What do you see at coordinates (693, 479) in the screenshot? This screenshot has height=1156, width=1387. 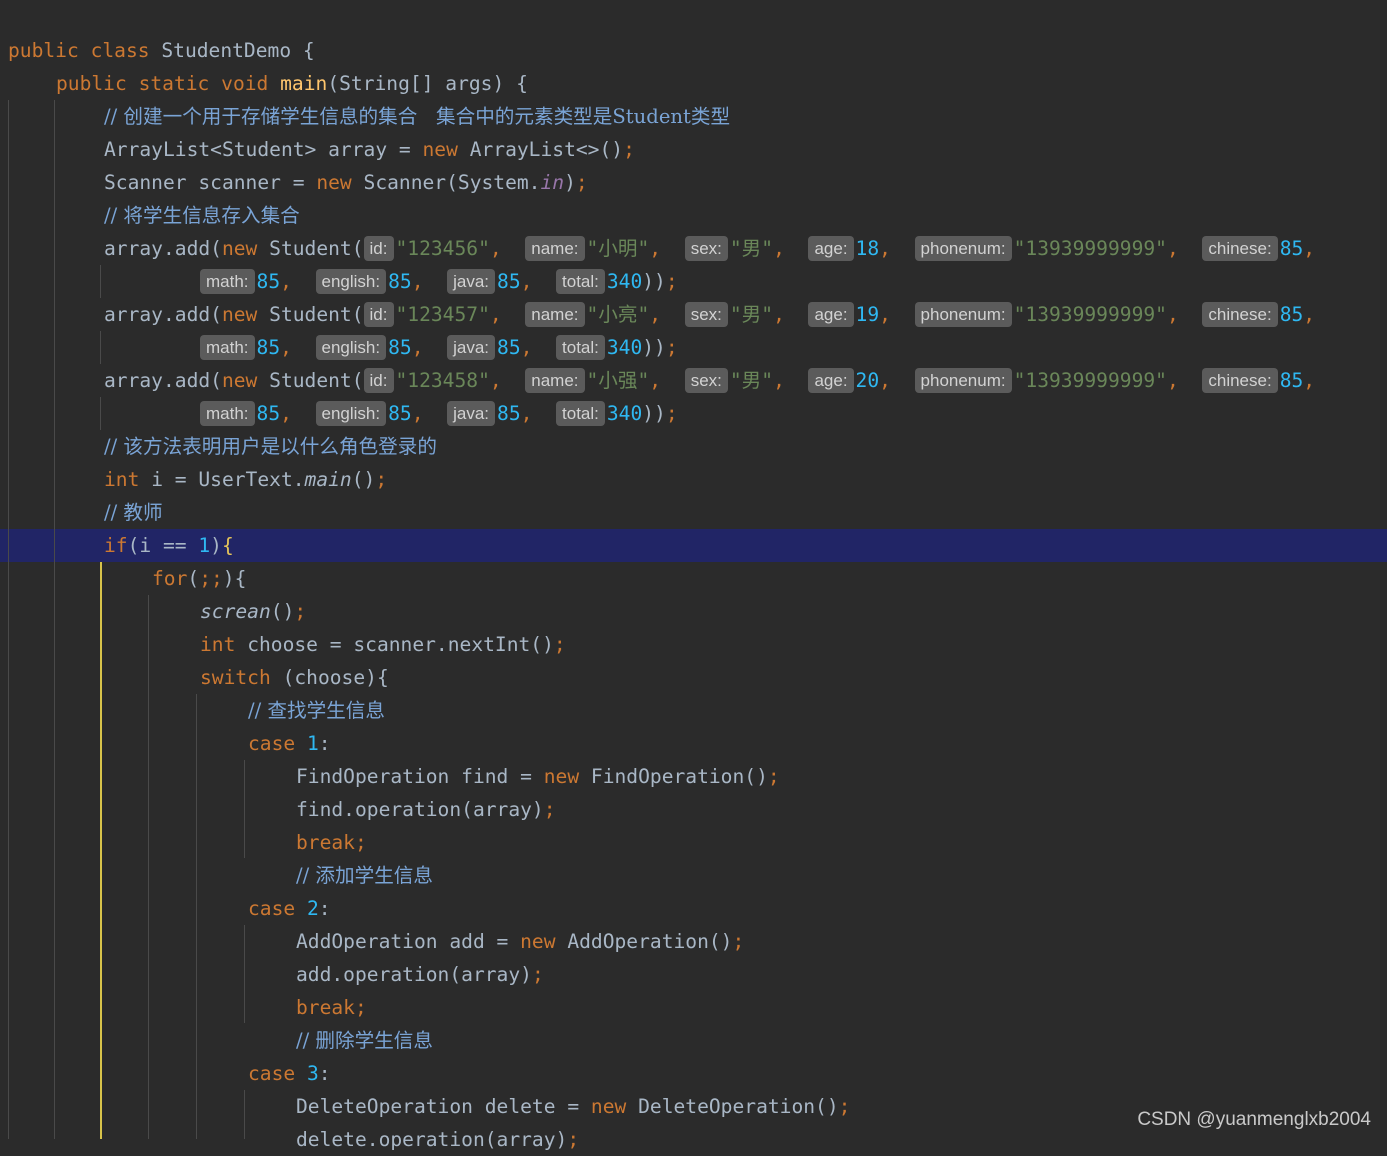 I see `code-line: int i = UserText.main();` at bounding box center [693, 479].